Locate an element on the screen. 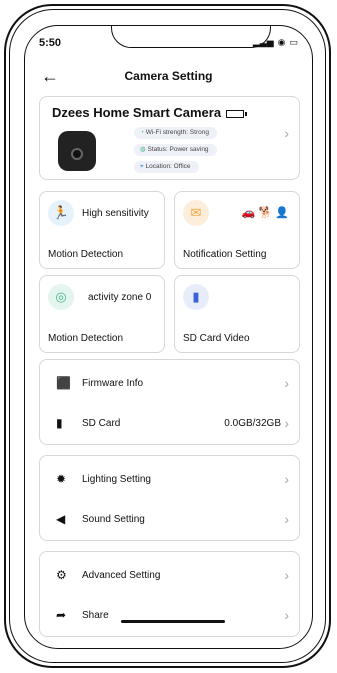  firmware-info-row: ⬛ Firmware Info › is located at coordinates (169, 384).